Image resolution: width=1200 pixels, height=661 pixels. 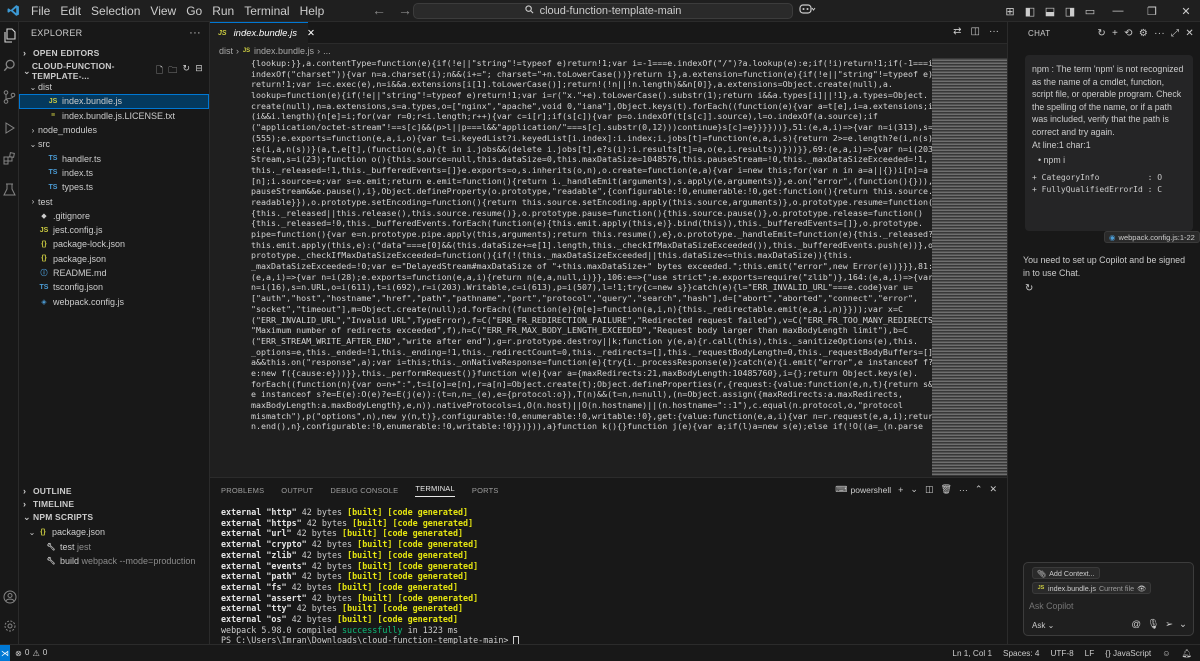 I want to click on close-tab-icon: ✕, so click(x=311, y=33).